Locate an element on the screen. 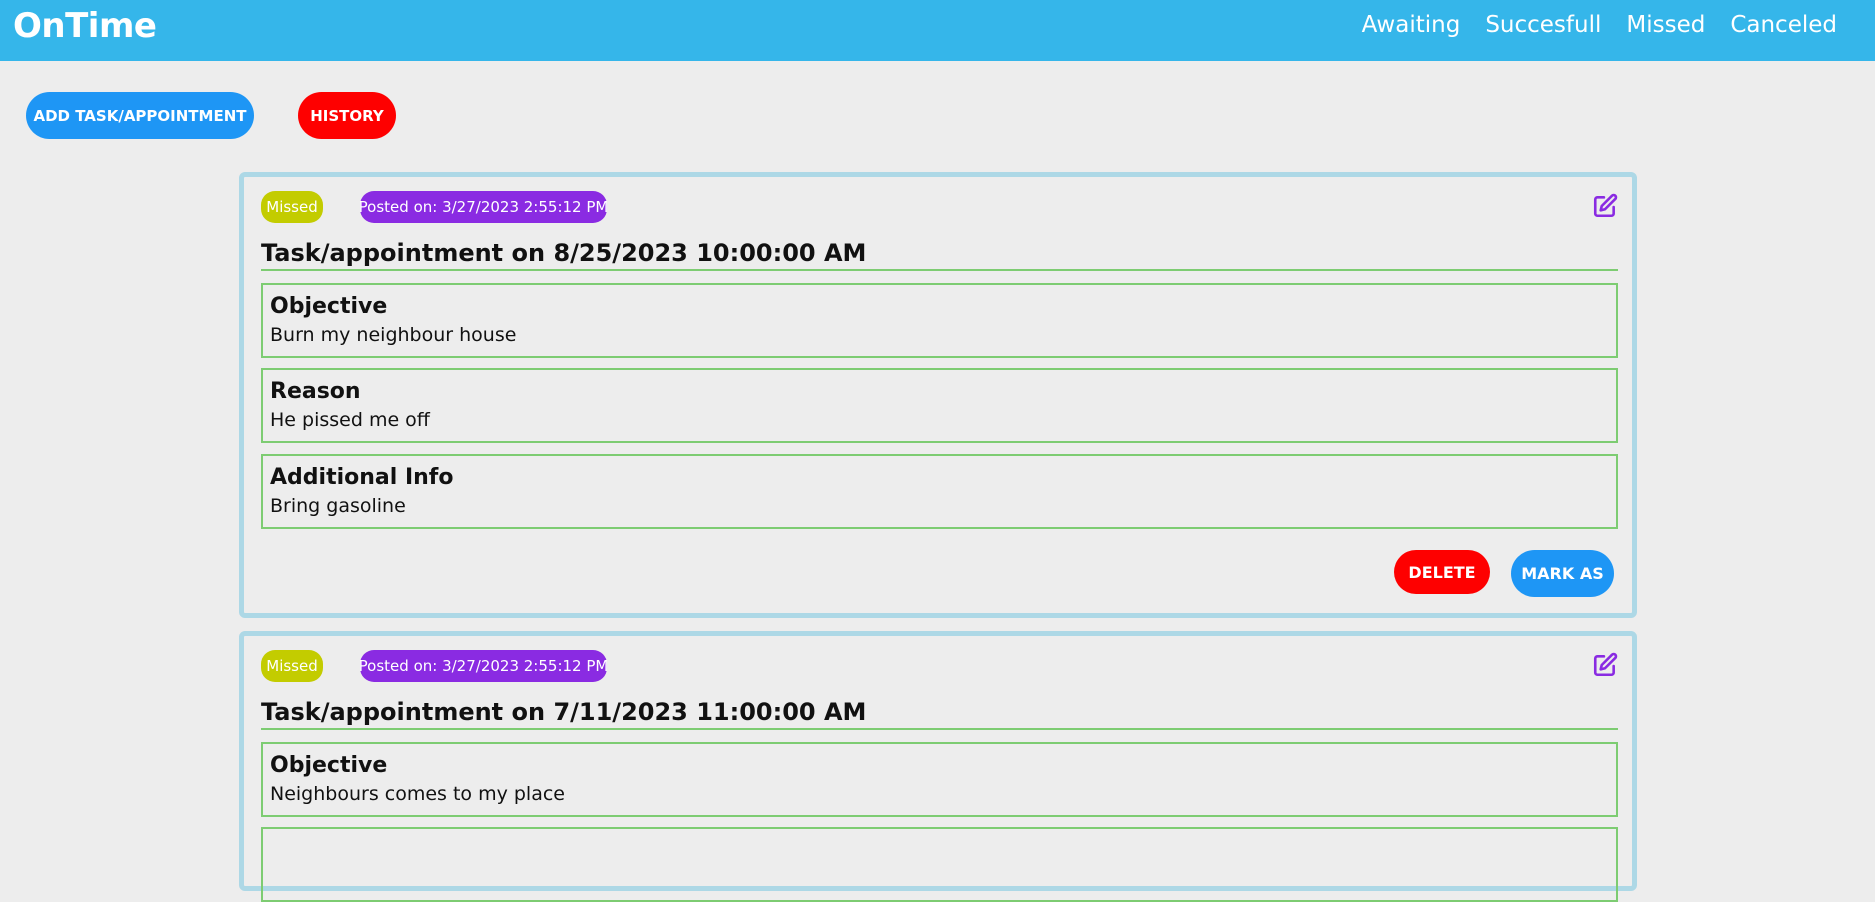 This screenshot has height=902, width=1875. section-text: Burn my neighbour house is located at coordinates (393, 335).